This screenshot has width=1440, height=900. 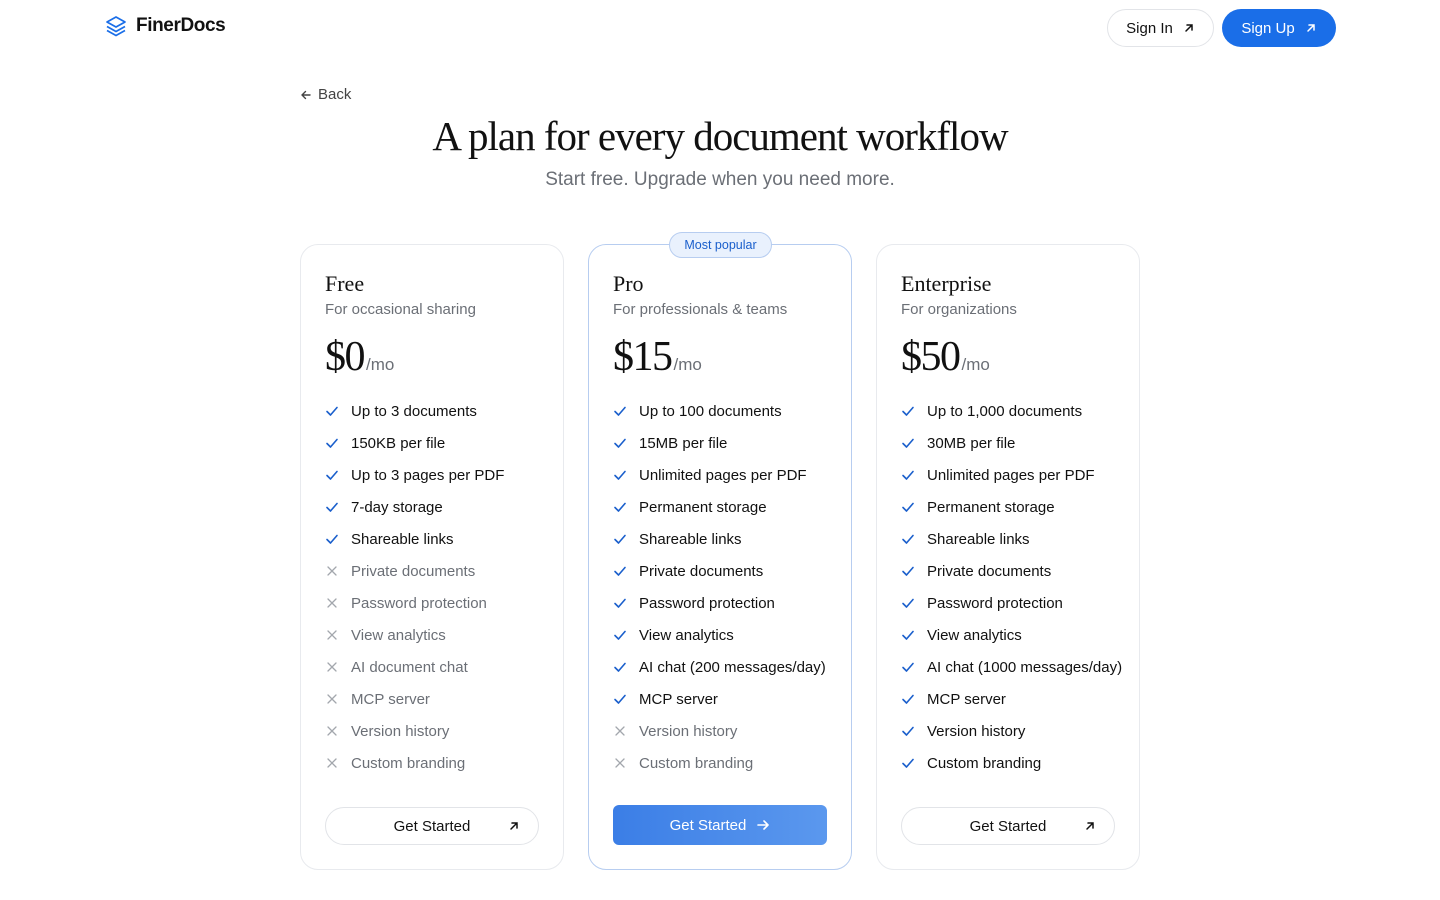 I want to click on arrow-right-icon, so click(x=763, y=825).